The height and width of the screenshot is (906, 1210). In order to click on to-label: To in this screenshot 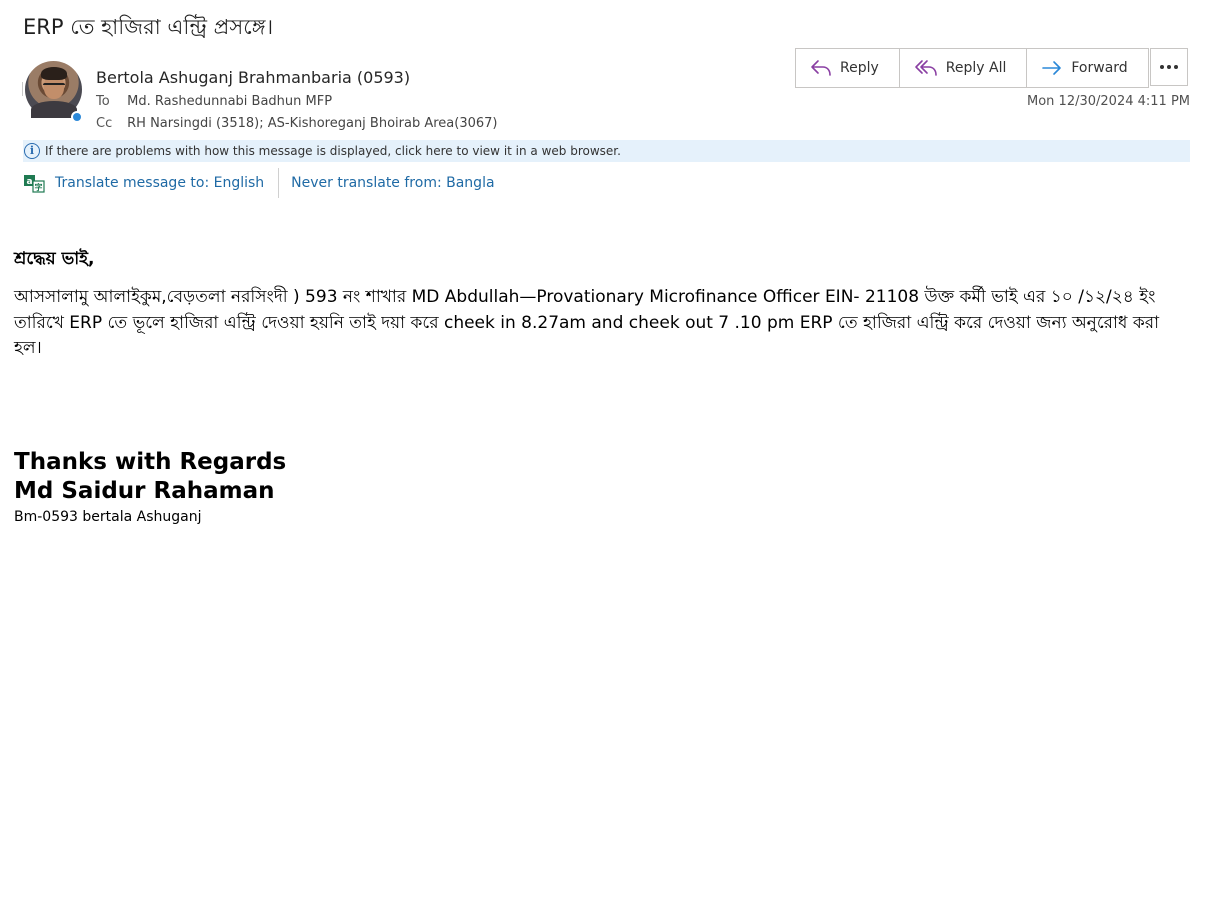, I will do `click(103, 101)`.